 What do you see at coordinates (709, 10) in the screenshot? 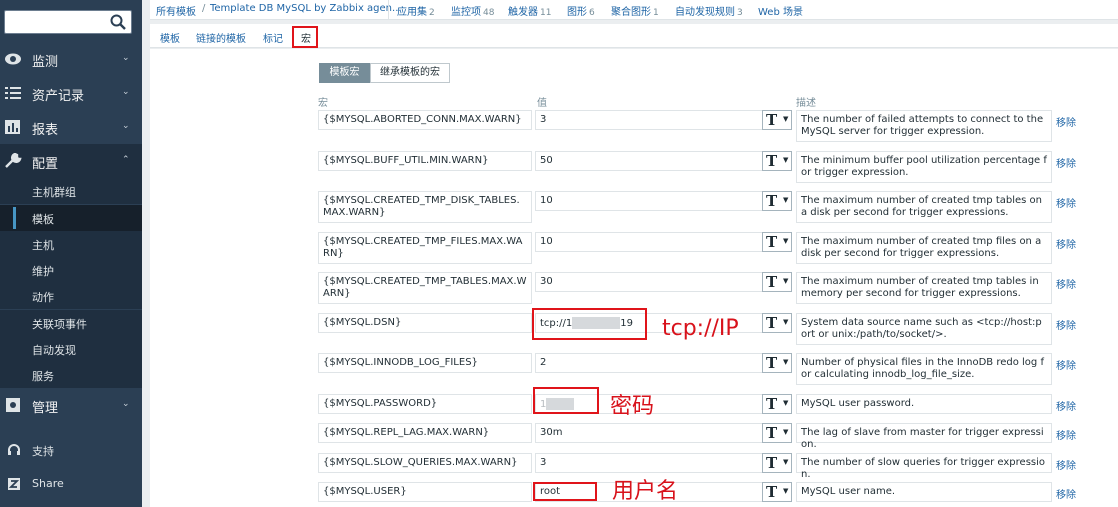
I see `discovery-rules-link: 自动发现规则 3` at bounding box center [709, 10].